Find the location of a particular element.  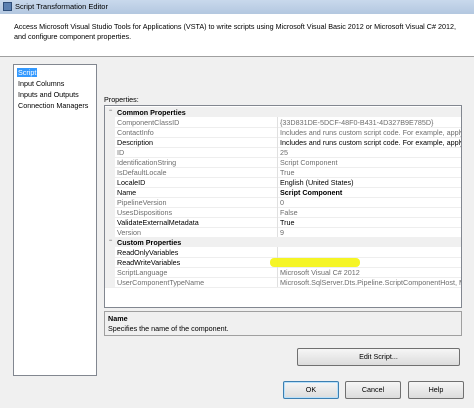

property-value: Microsoft Visual C# 2012 is located at coordinates (320, 272).